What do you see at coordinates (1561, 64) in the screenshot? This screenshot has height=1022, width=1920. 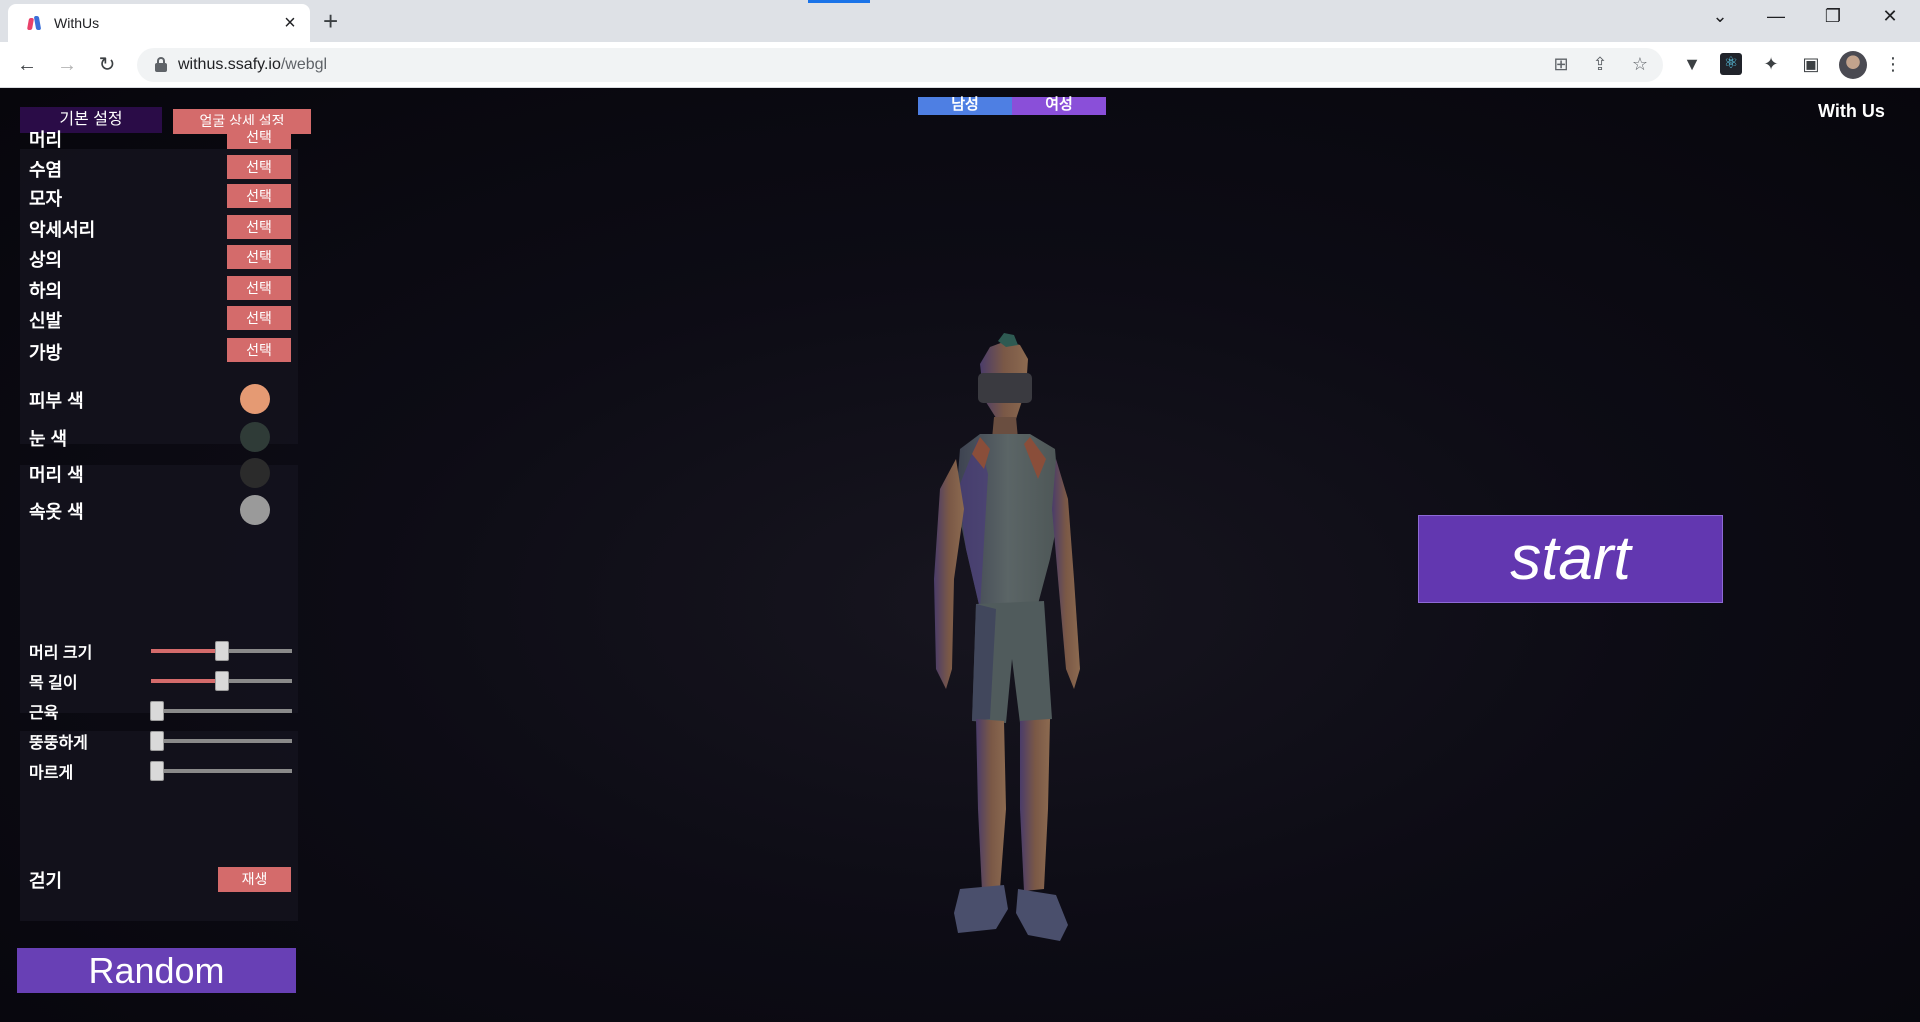 I see `translate-icon: ⊞` at bounding box center [1561, 64].